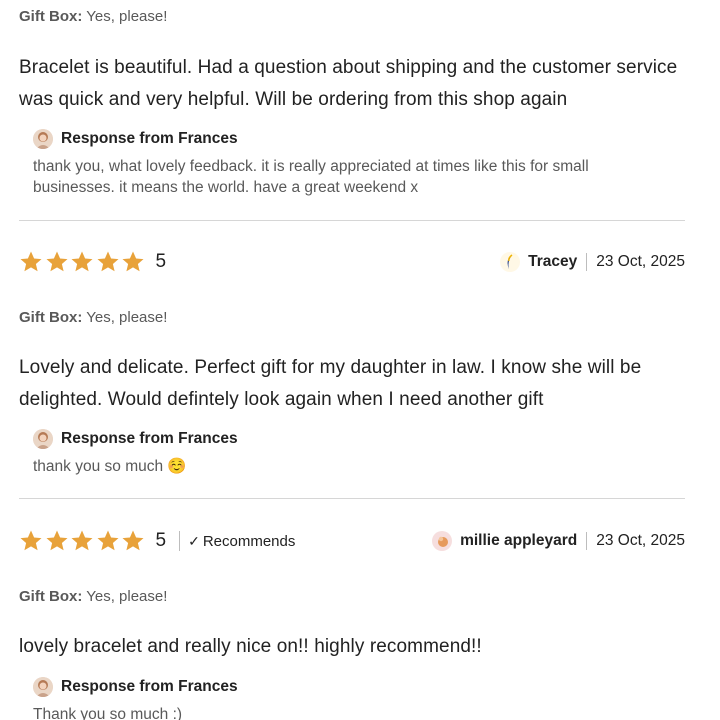  I want to click on reviewer-info: millie appleyard 23 Oct, 2025, so click(558, 541).